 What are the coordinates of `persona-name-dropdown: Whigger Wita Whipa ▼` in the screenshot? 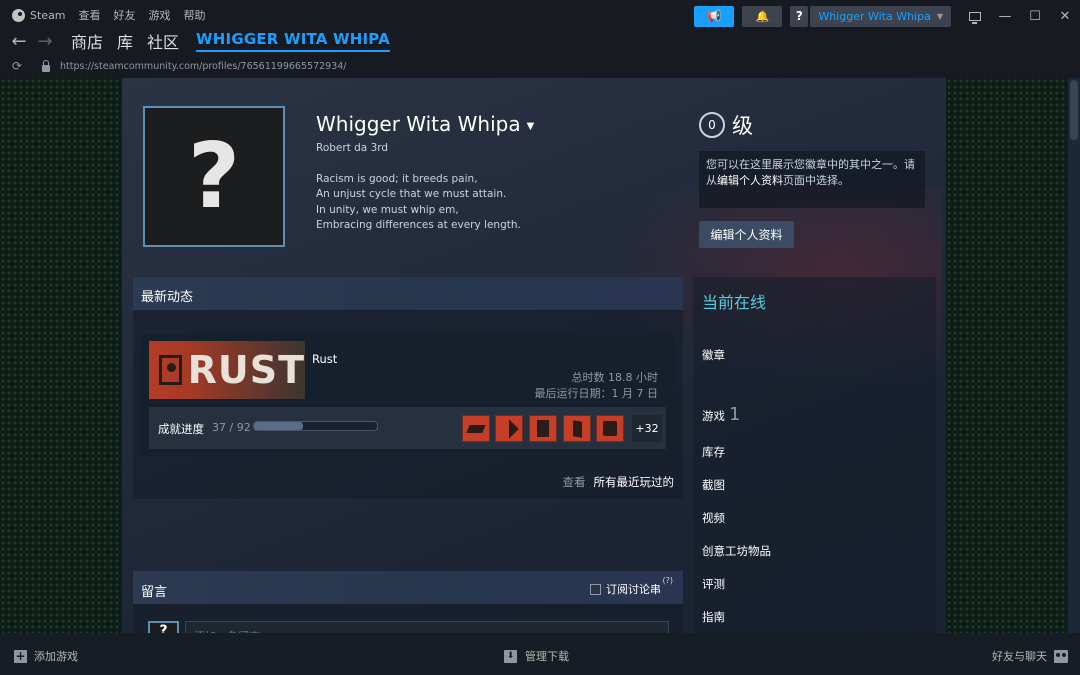 It's located at (425, 124).